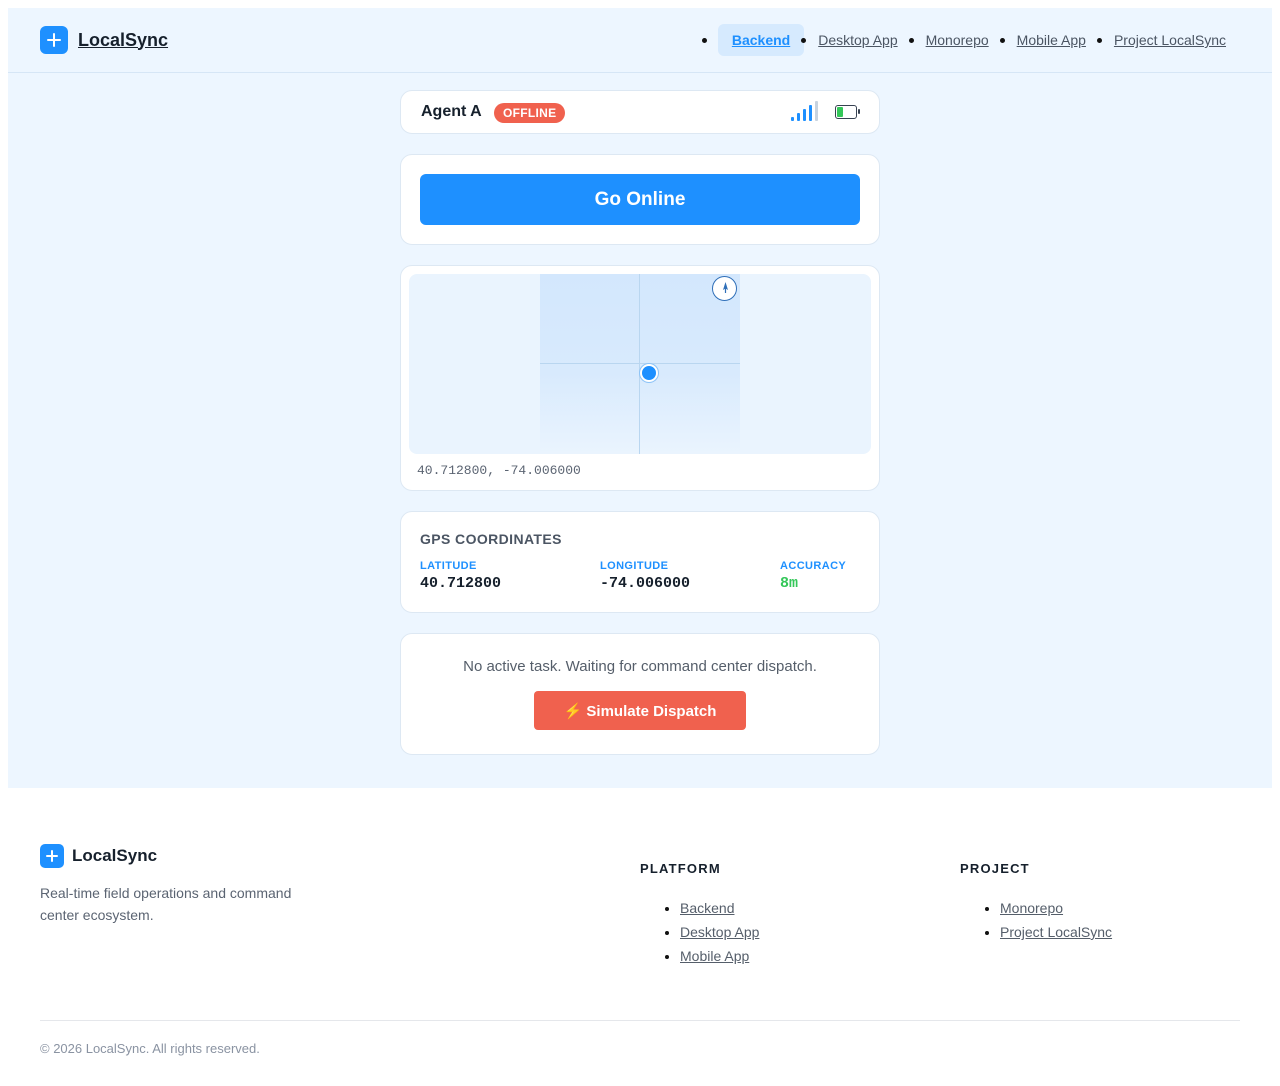  What do you see at coordinates (813, 566) in the screenshot?
I see `accuracy-label: ACCURACY` at bounding box center [813, 566].